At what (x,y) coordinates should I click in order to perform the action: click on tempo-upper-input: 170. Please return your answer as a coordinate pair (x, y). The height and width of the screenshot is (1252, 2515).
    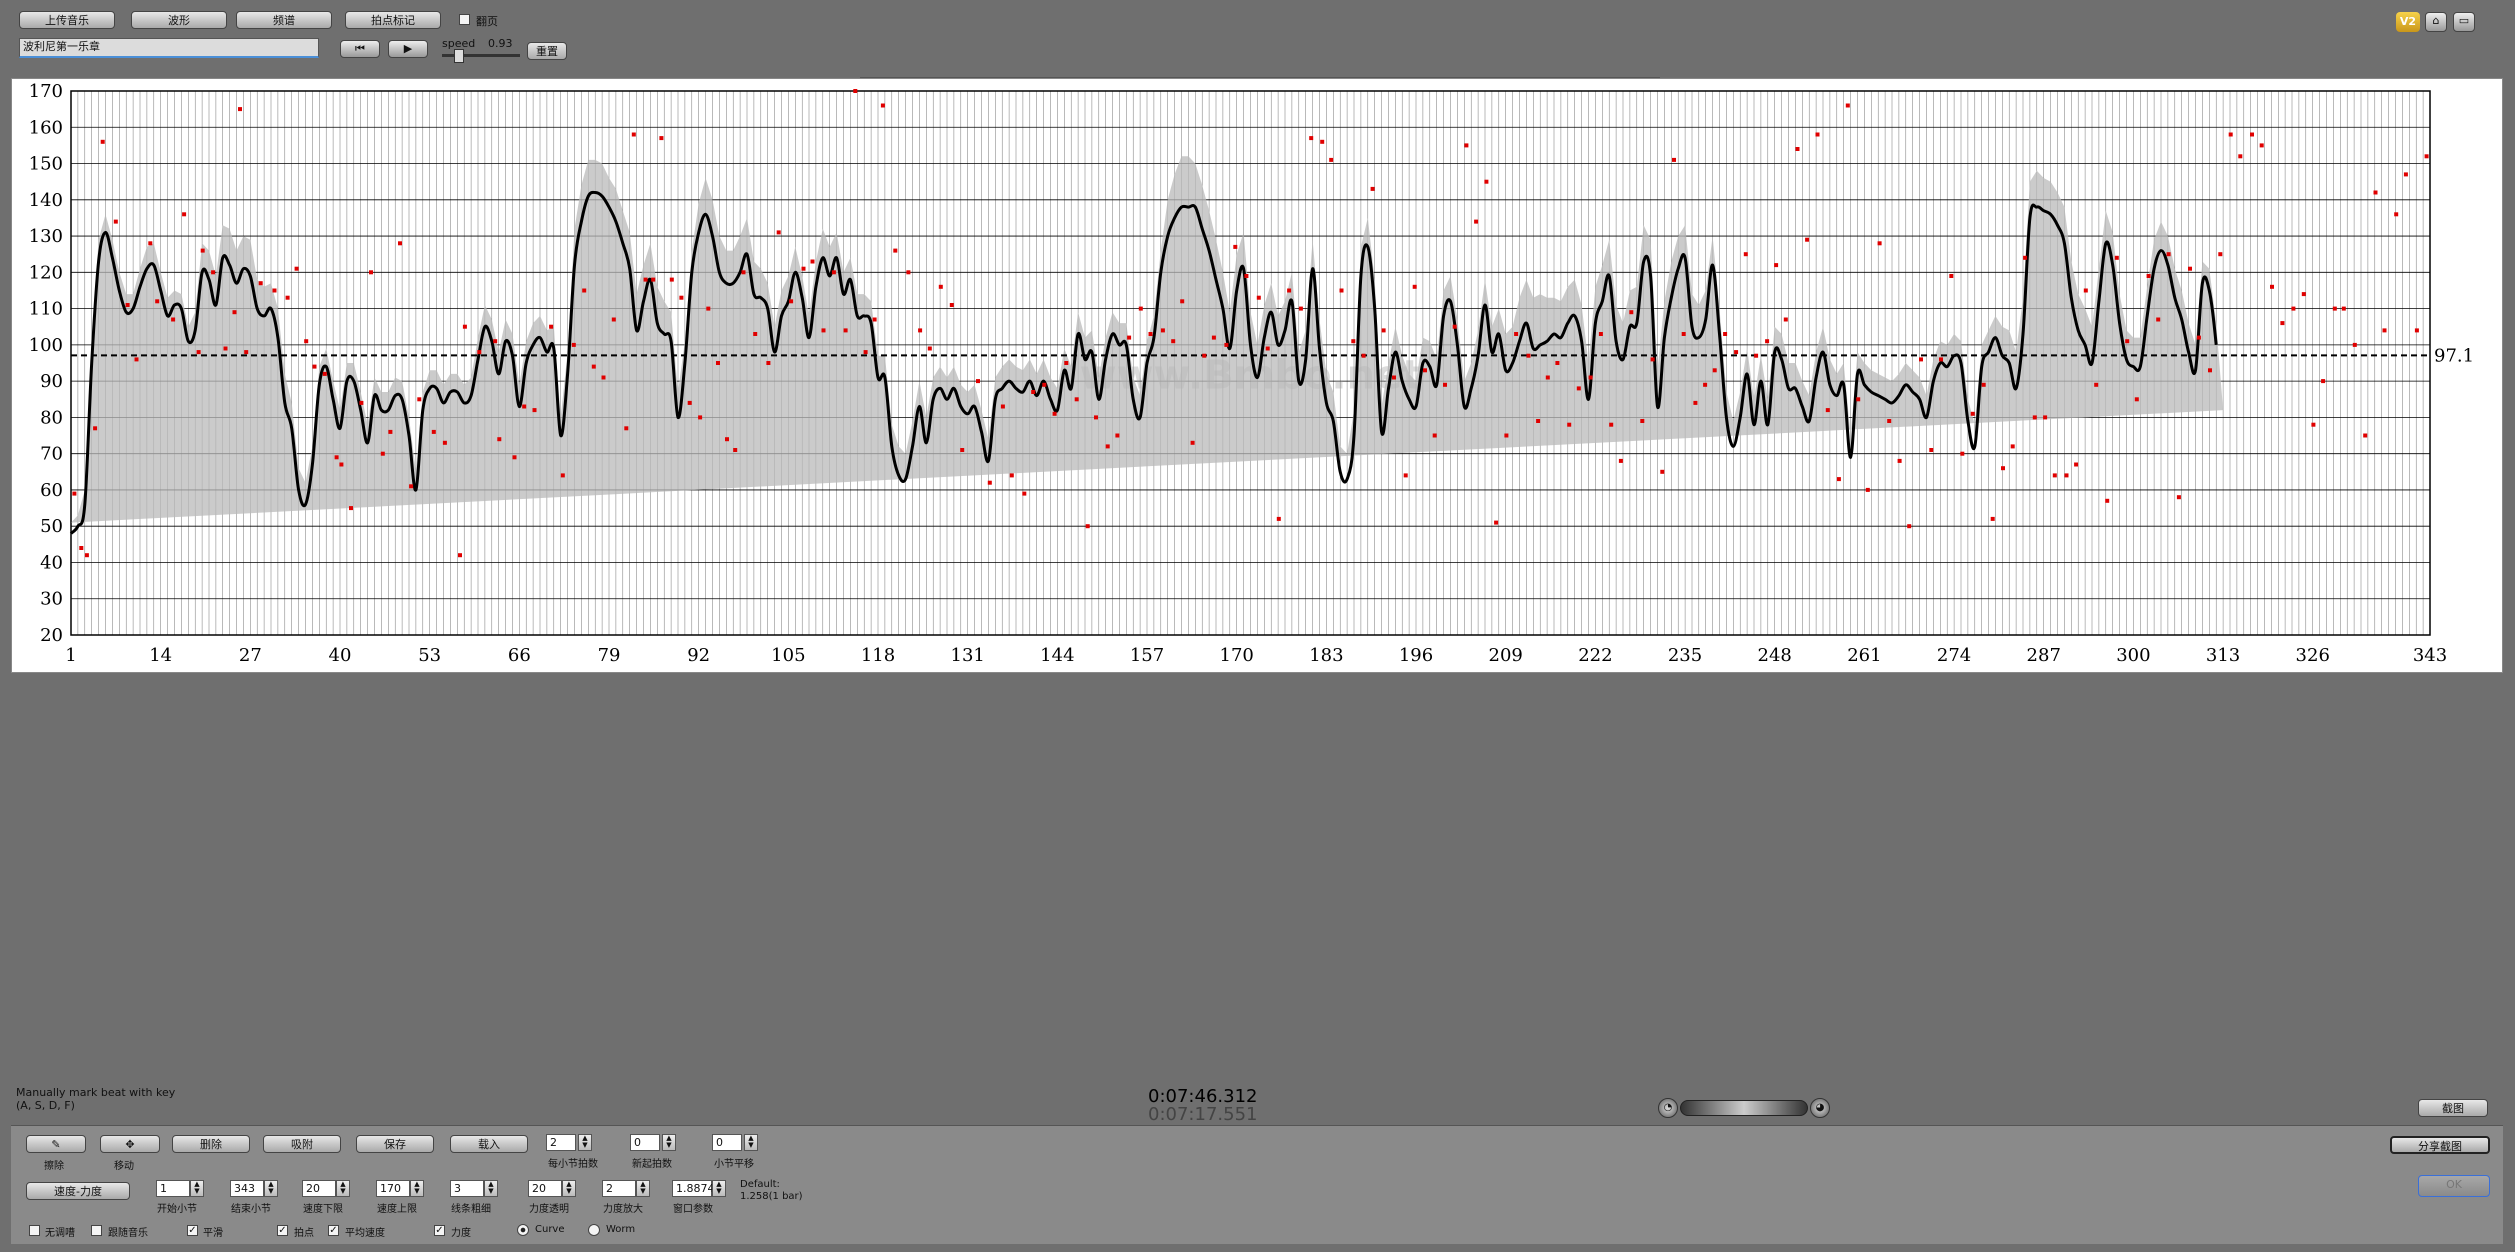
    Looking at the image, I should click on (393, 1188).